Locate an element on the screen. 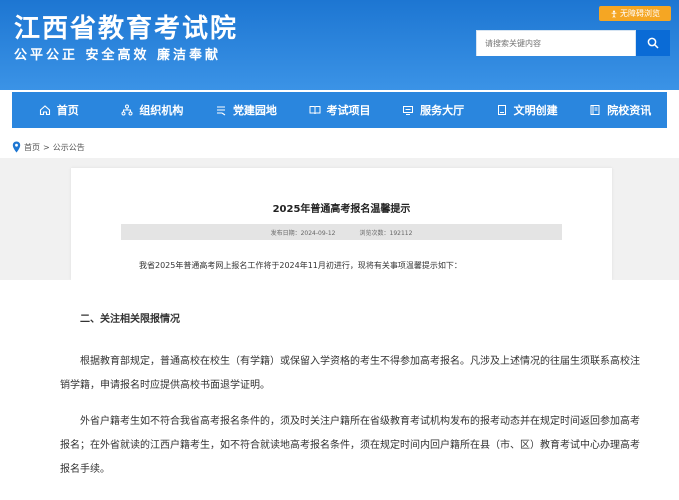 This screenshot has width=679, height=500. accessibility-label: 无障碍浏览 is located at coordinates (640, 13).